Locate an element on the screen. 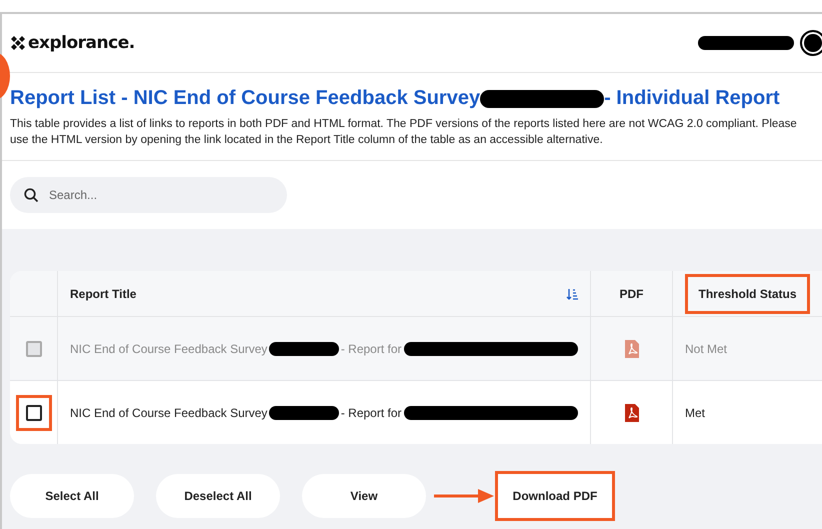  action-button: Deselect All is located at coordinates (218, 496).